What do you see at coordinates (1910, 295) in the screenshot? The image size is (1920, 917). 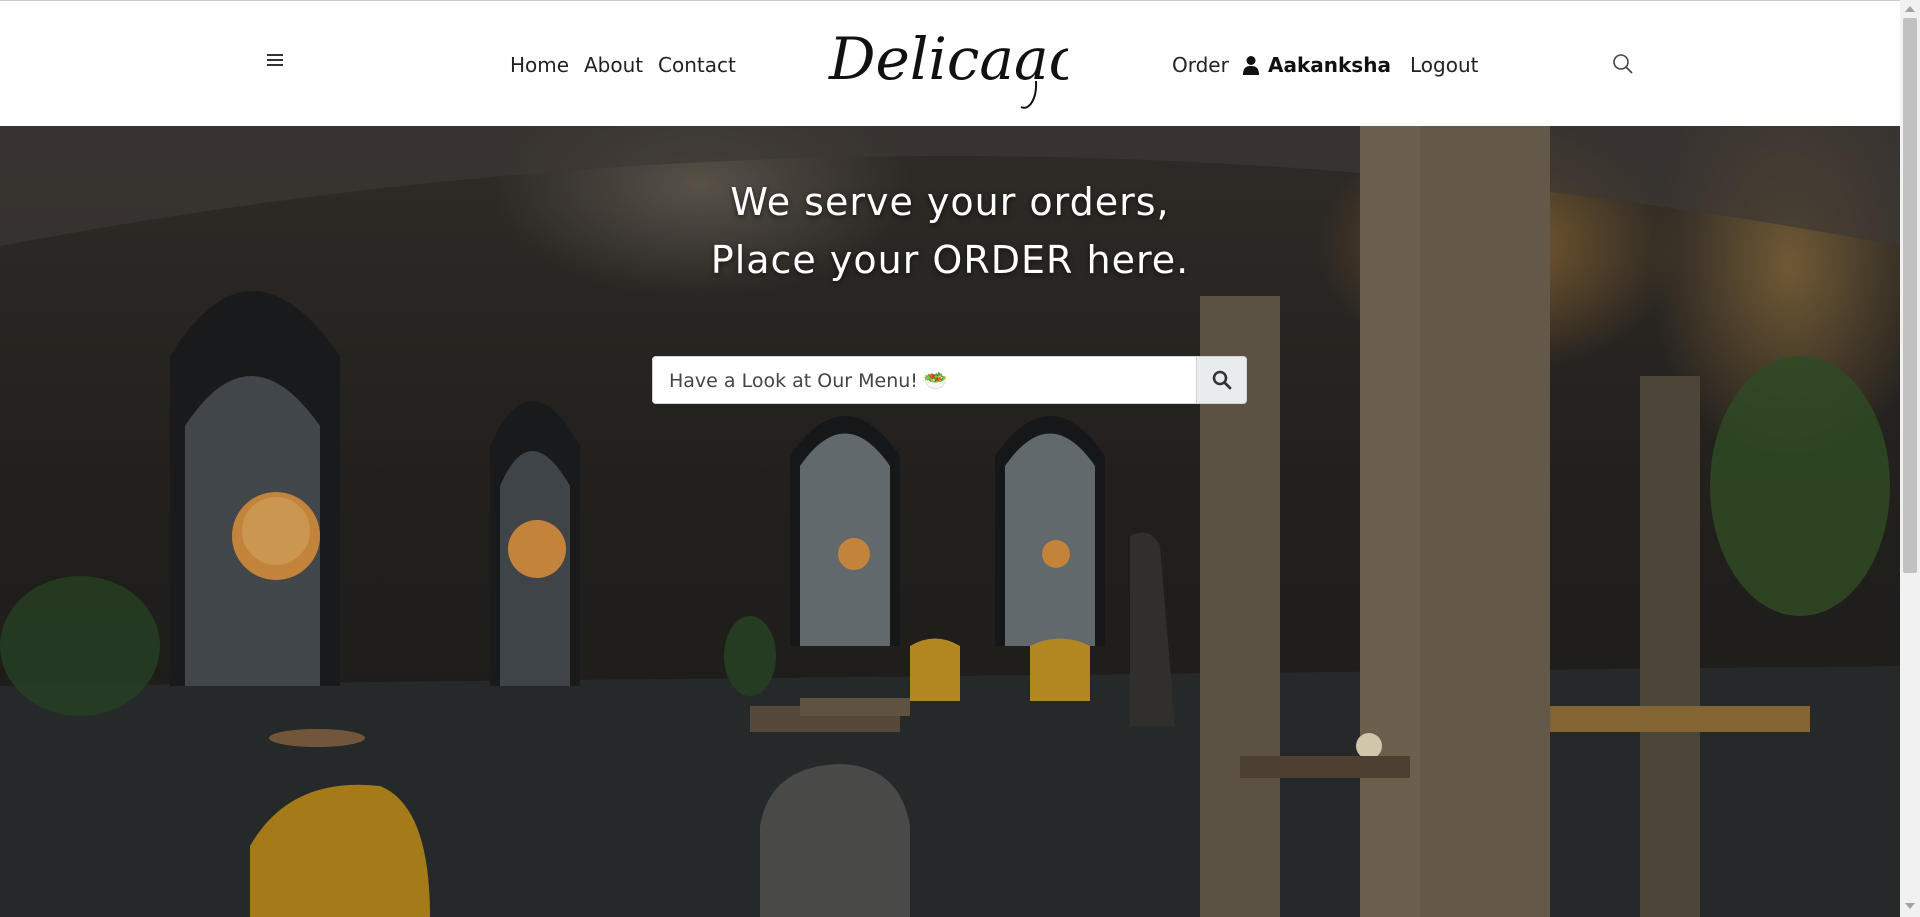 I see `scrollbar-thumb` at bounding box center [1910, 295].